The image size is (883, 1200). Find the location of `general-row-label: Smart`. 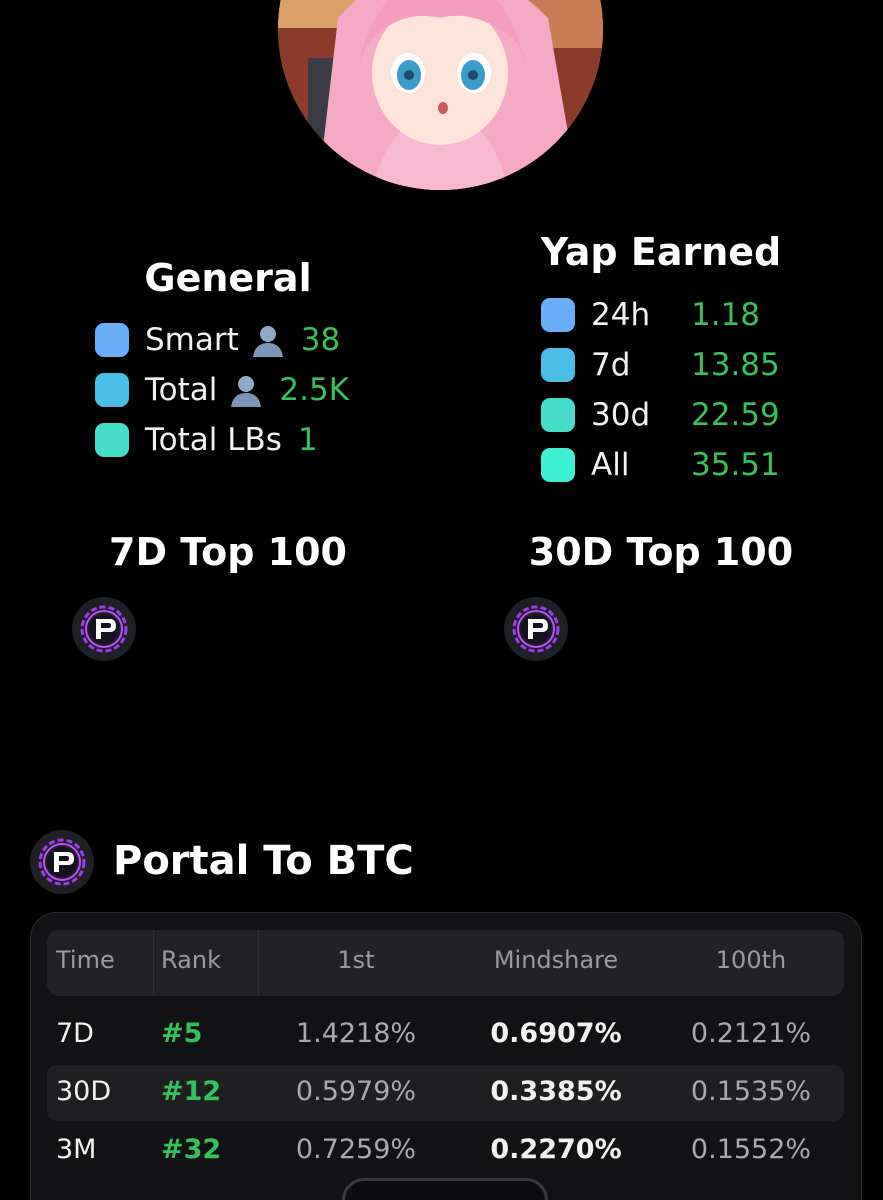

general-row-label: Smart is located at coordinates (192, 340).